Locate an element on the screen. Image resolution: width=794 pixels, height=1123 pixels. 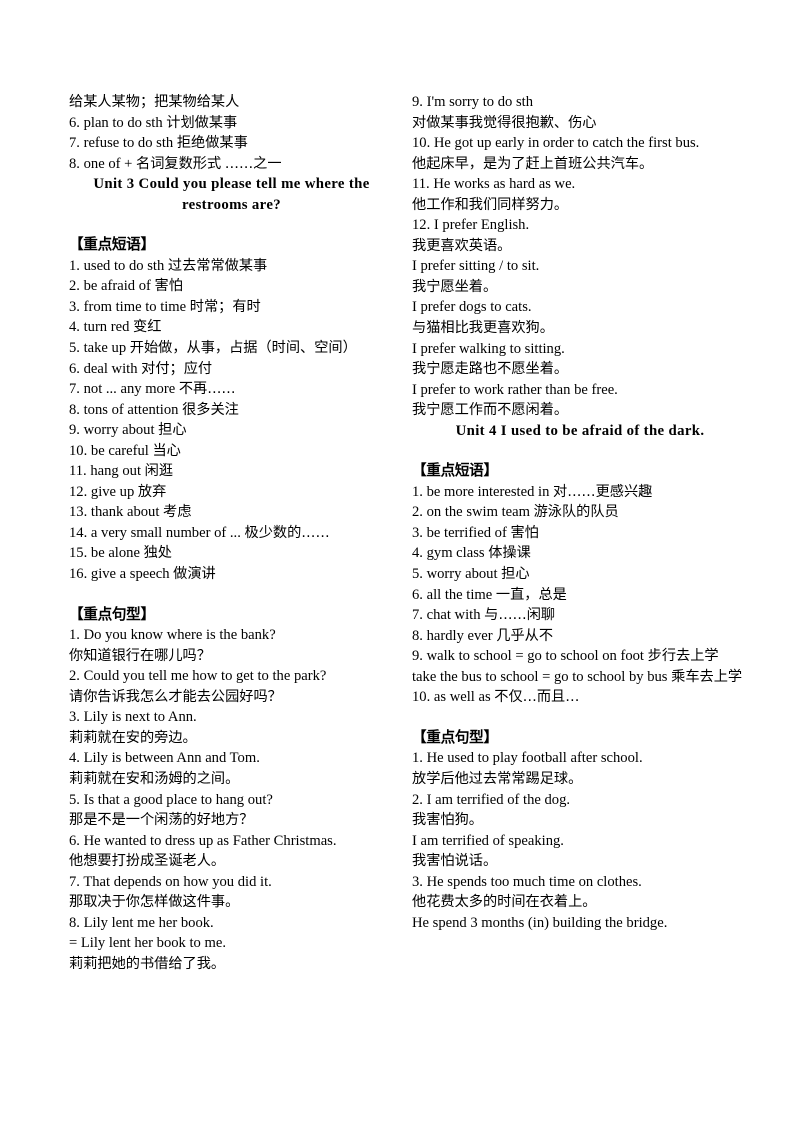
latin-run: 7. refuse to do sth is located at coordinates (123, 143).